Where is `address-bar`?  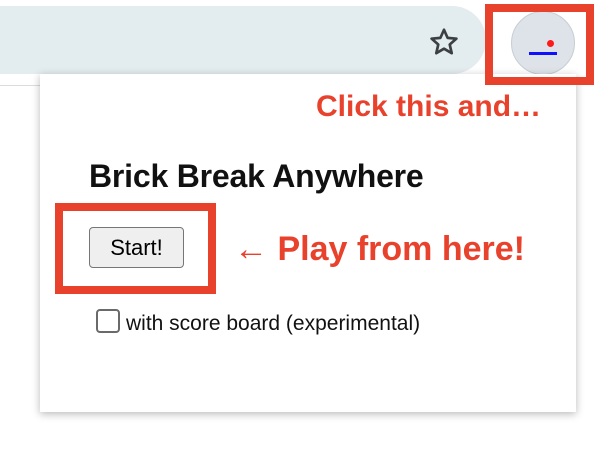 address-bar is located at coordinates (243, 40).